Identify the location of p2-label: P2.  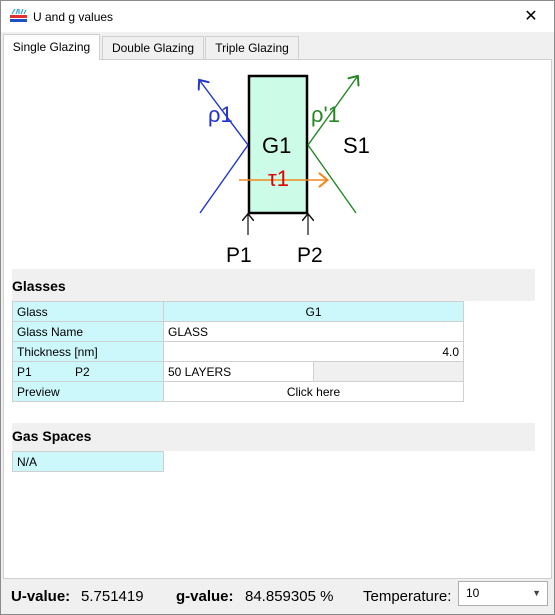
(310, 255).